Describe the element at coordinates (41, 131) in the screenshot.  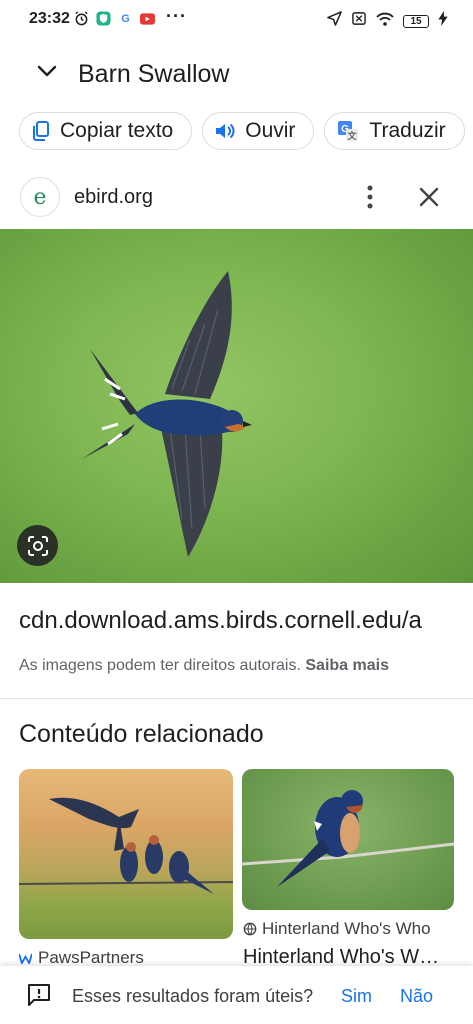
I see `copy-text-icon` at that location.